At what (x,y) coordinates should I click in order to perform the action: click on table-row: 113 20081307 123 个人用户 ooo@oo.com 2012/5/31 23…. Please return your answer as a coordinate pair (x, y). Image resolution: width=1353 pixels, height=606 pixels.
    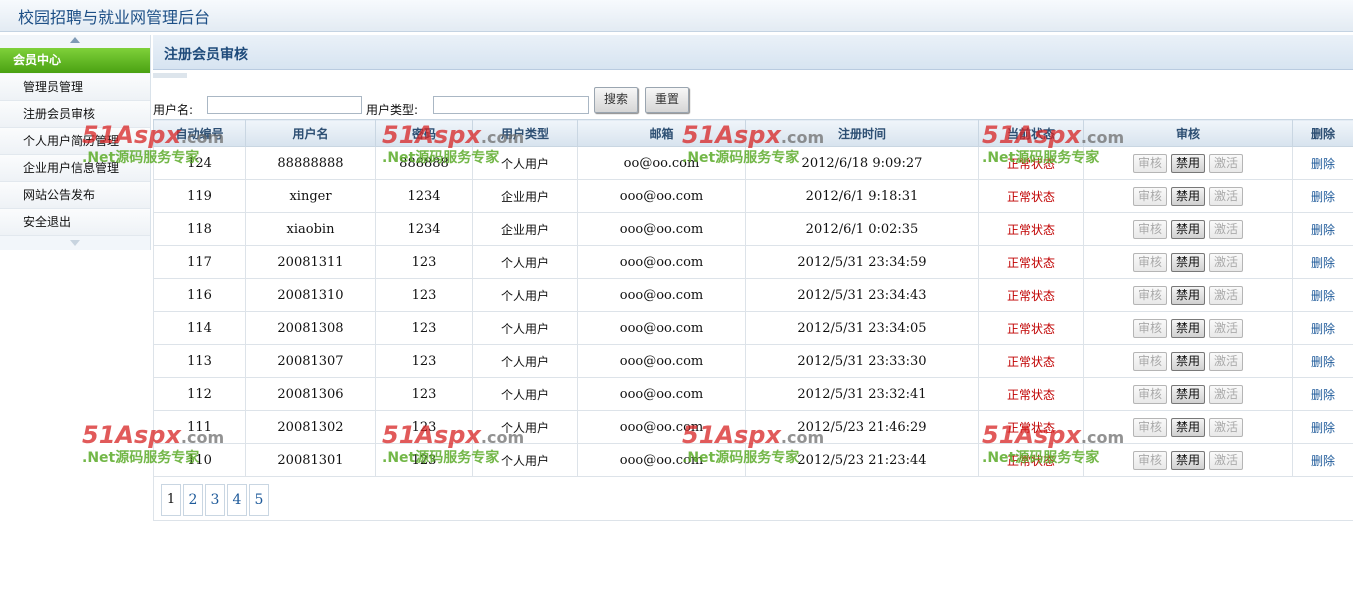
    Looking at the image, I should click on (753, 361).